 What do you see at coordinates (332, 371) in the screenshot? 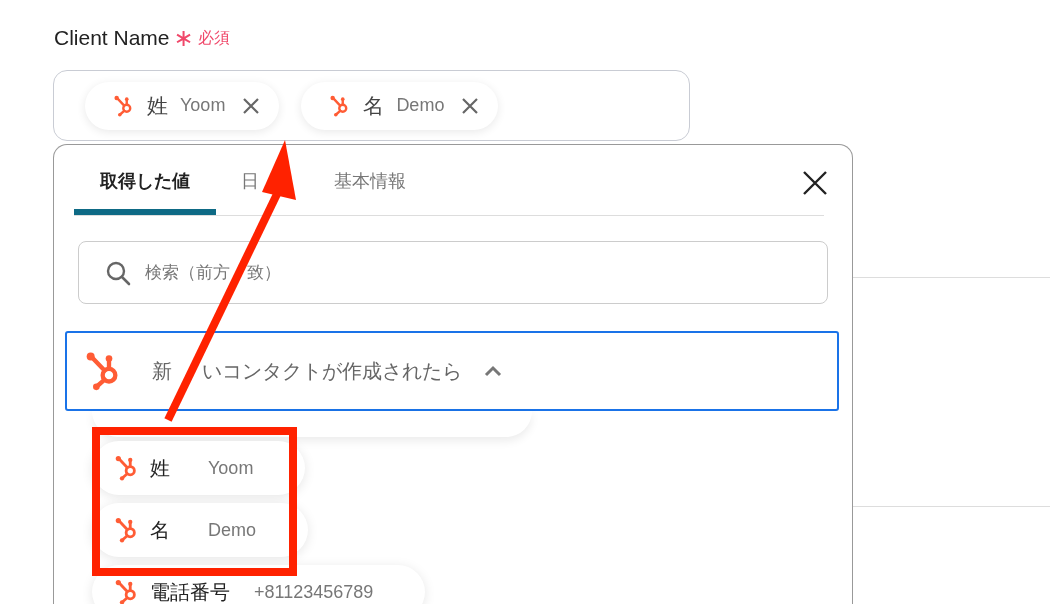
I see `group-title: いコンタクトが作成されたら` at bounding box center [332, 371].